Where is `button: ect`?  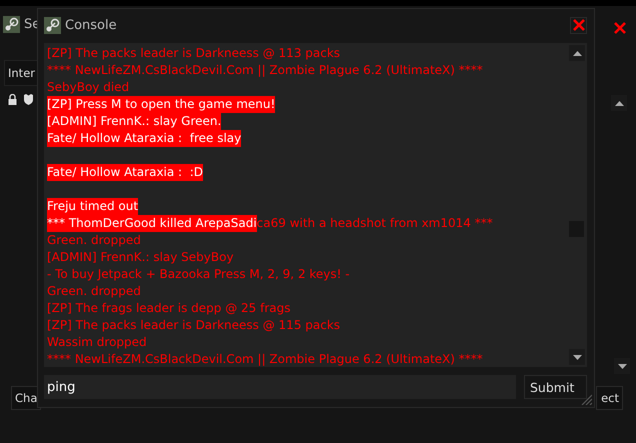 button: ect is located at coordinates (609, 398).